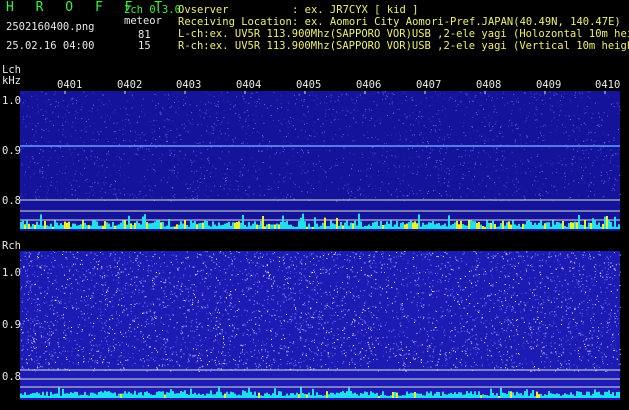 The image size is (629, 410). What do you see at coordinates (144, 46) in the screenshot?
I see `rch-count: 15` at bounding box center [144, 46].